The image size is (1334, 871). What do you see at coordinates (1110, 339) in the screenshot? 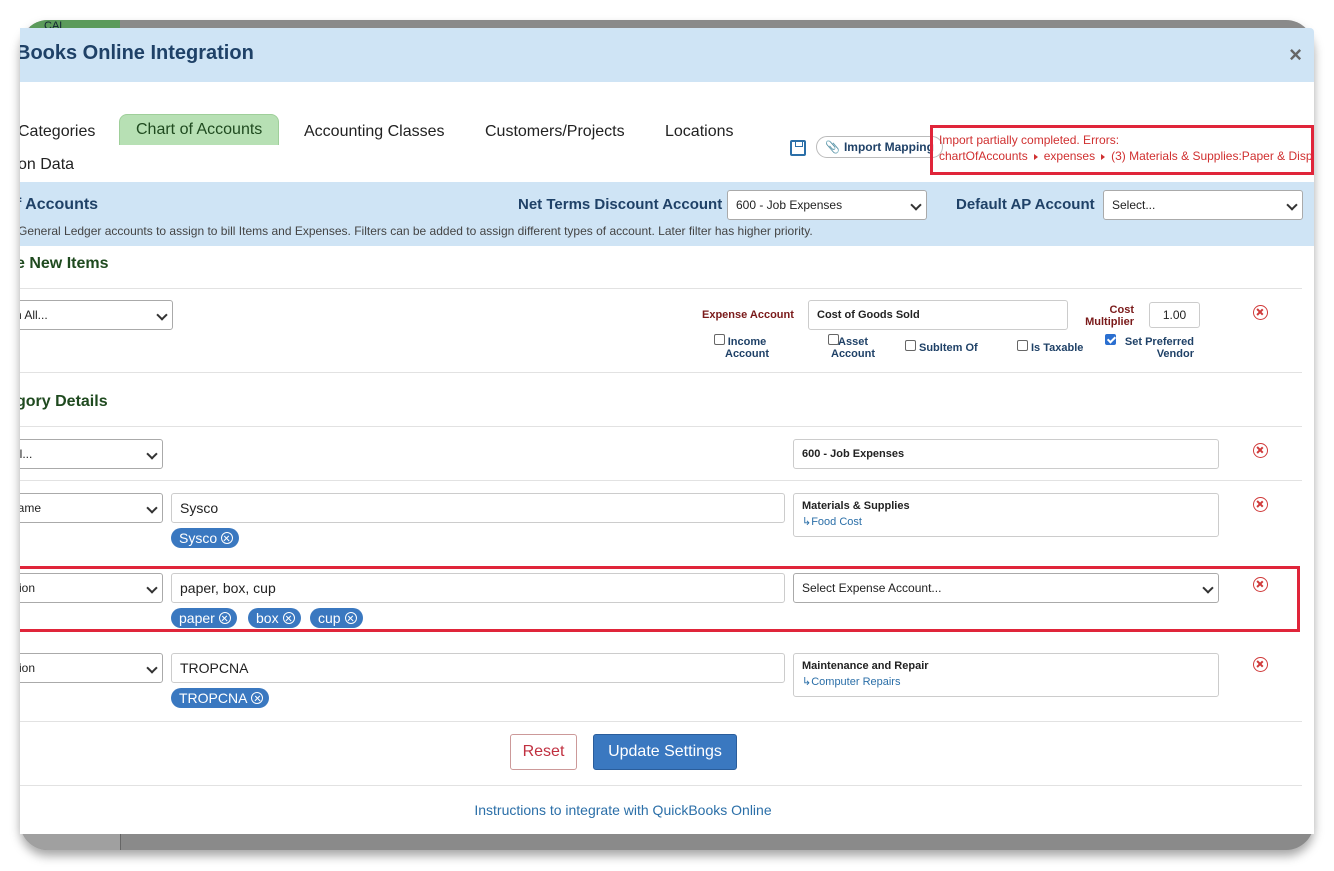
I see `set-preferred-vendor-checkbox` at bounding box center [1110, 339].